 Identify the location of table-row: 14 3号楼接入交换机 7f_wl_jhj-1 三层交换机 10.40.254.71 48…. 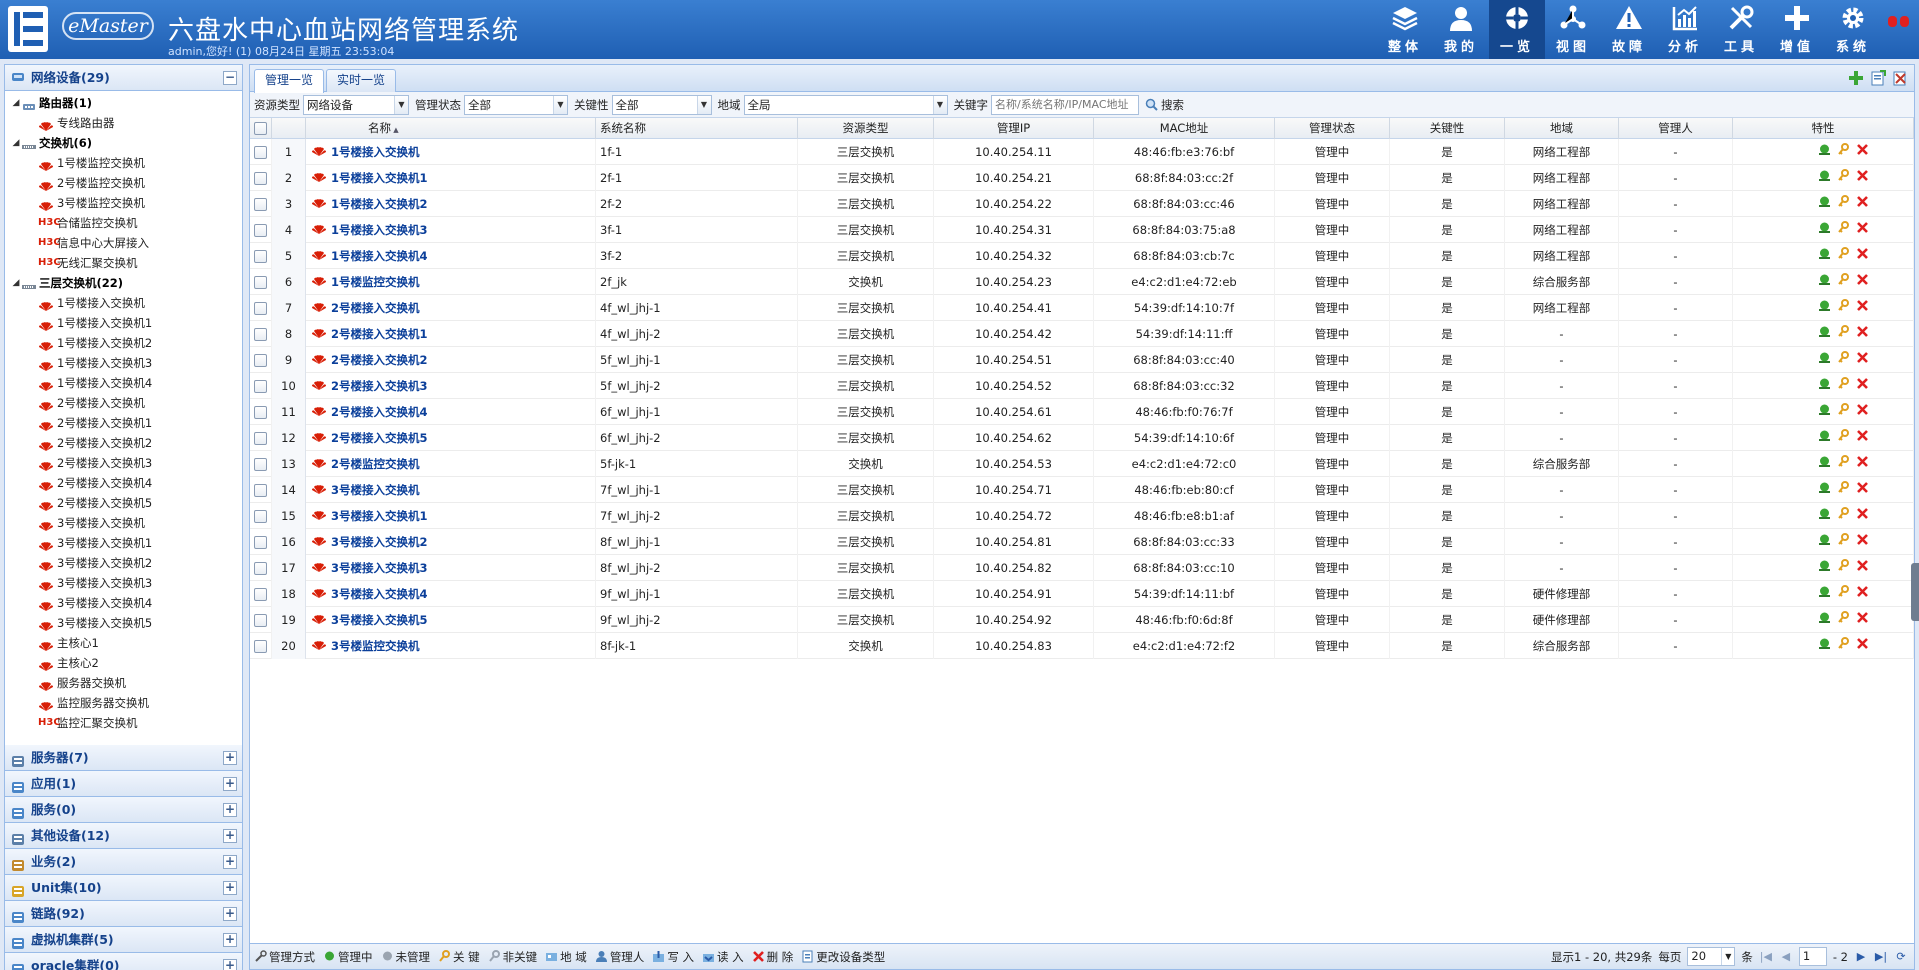
(1082, 490).